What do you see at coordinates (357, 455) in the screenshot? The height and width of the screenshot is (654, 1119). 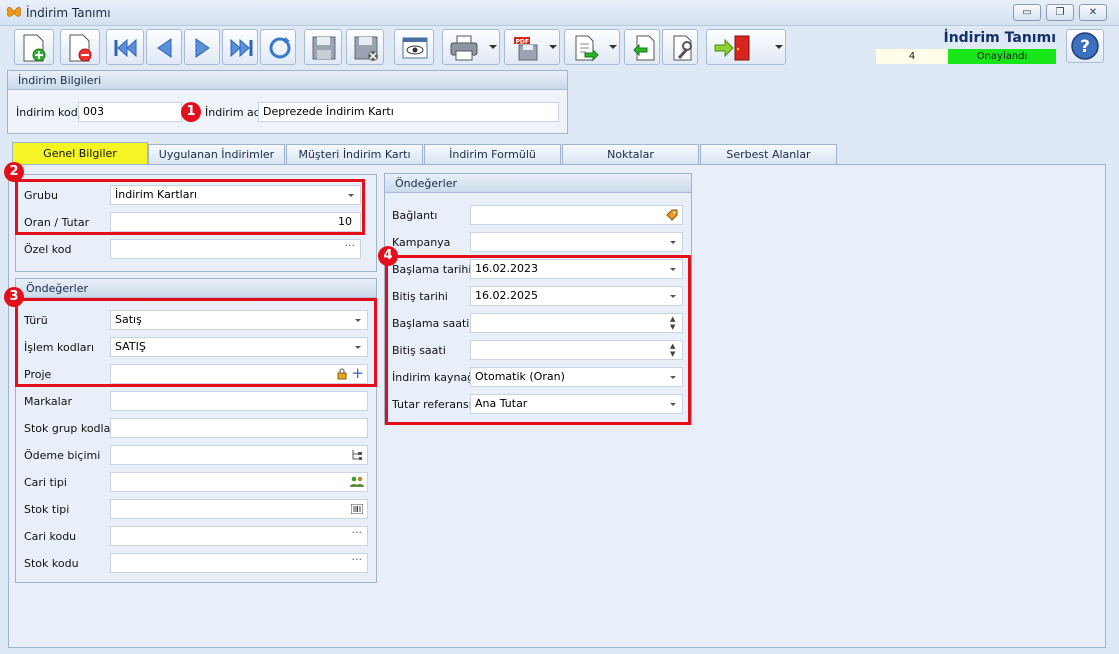 I see `tree-icon` at bounding box center [357, 455].